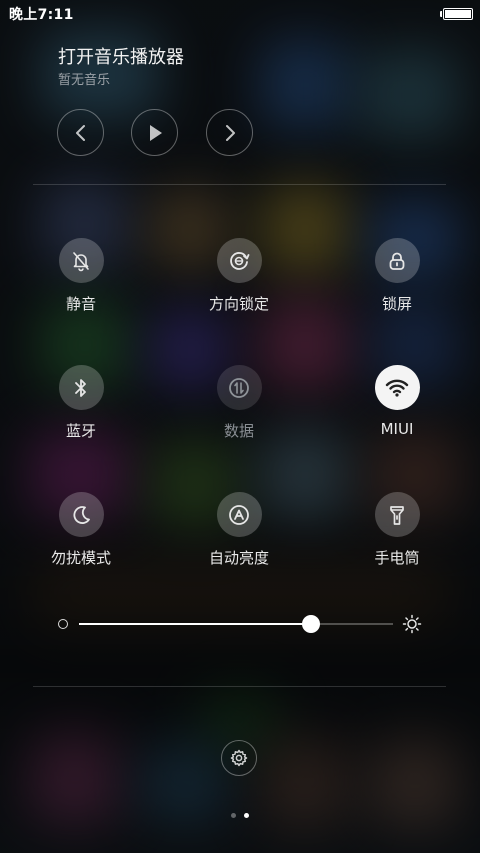 The height and width of the screenshot is (853, 480). I want to click on brightness-slider-fill, so click(195, 624).